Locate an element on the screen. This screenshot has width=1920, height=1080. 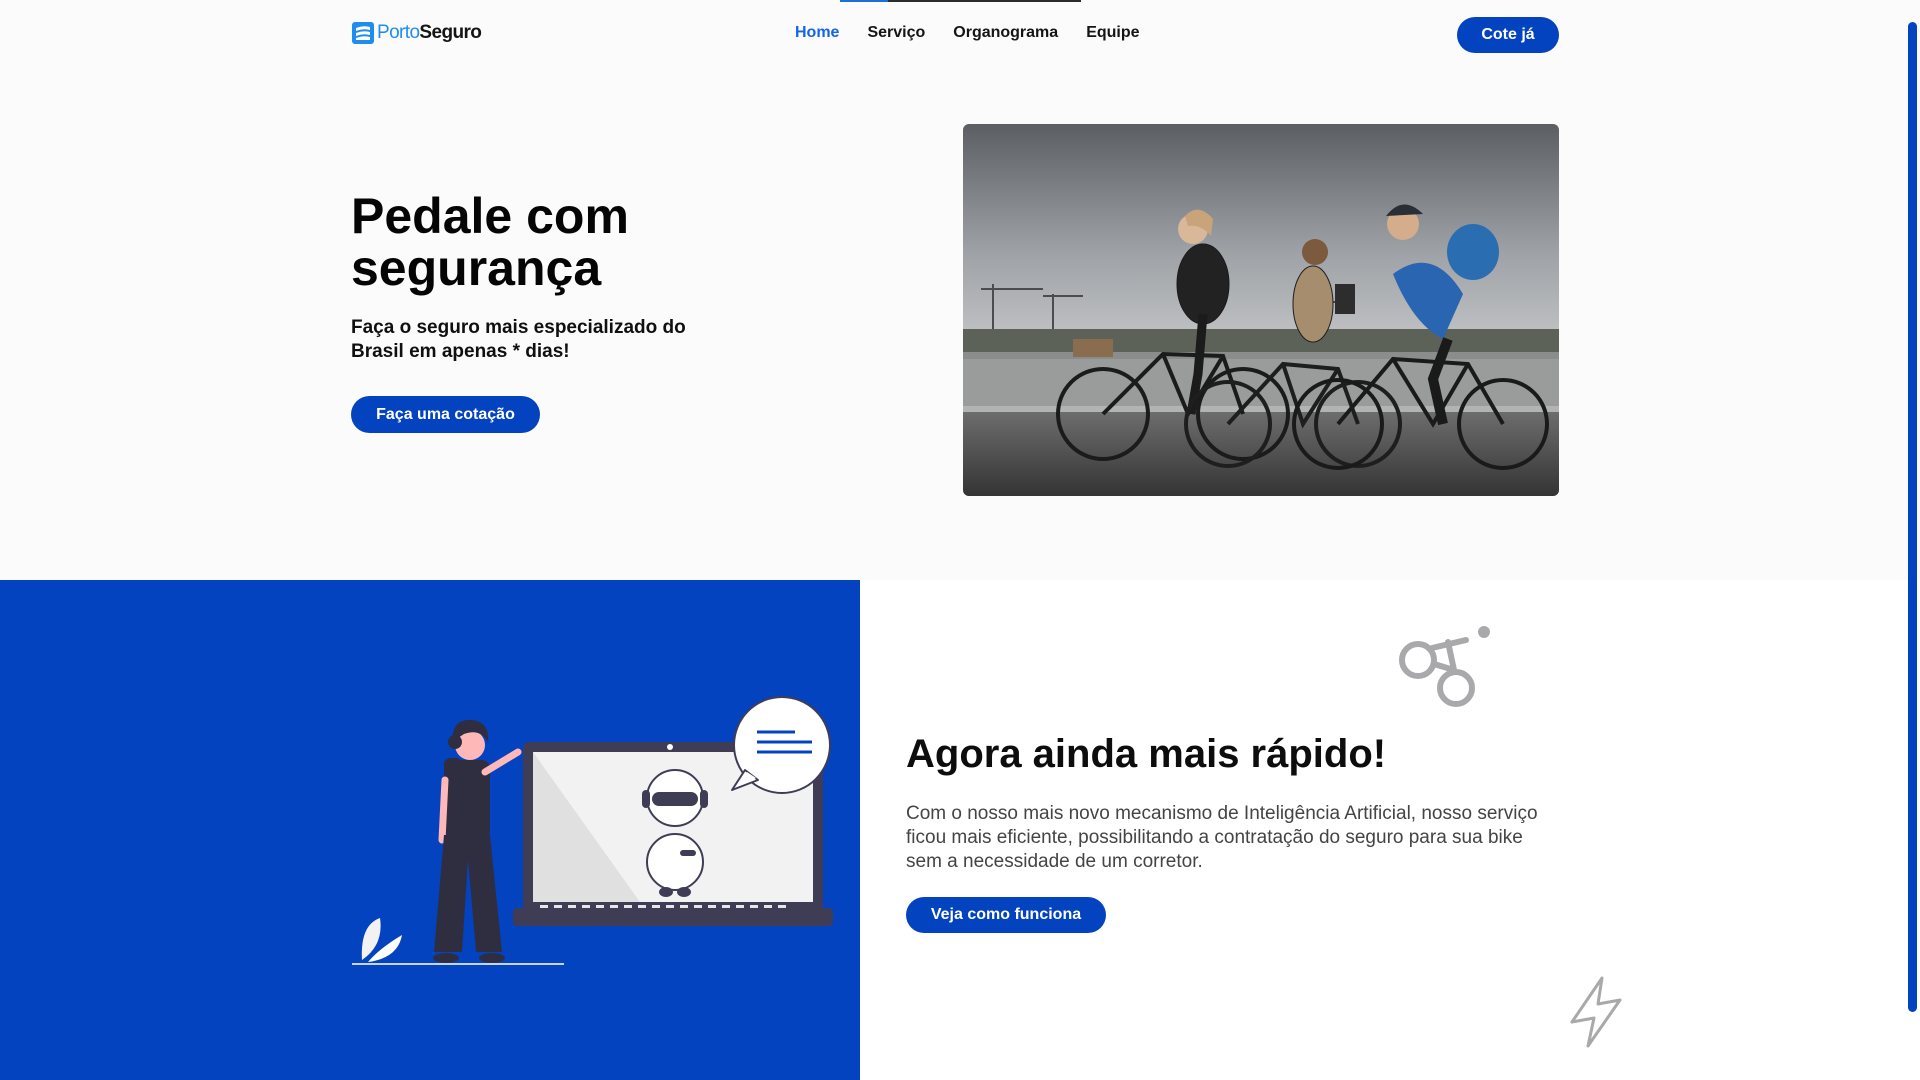
feature-title: Agora ainda mais rápido! is located at coordinates (1146, 754).